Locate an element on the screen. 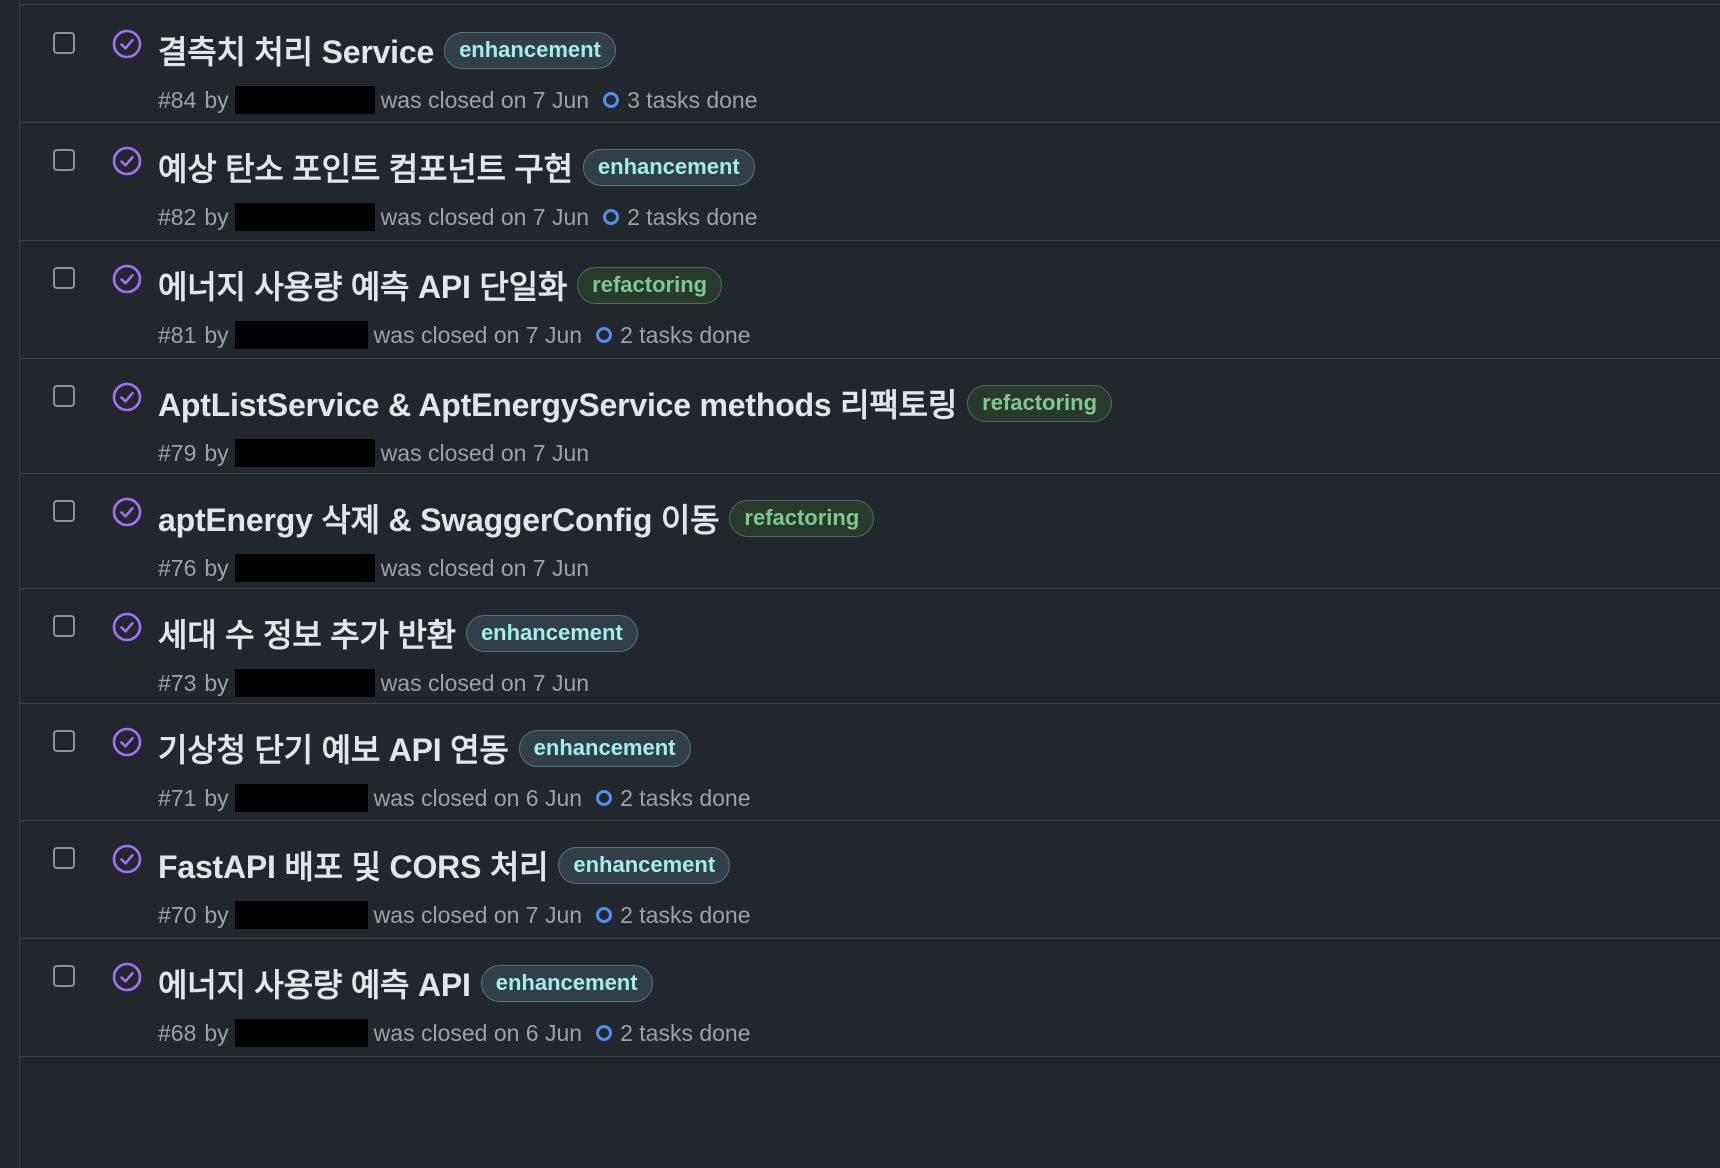 Image resolution: width=1720 pixels, height=1168 pixels. title-line: 에너지 사용량 예측 API enhancement is located at coordinates (405, 983).